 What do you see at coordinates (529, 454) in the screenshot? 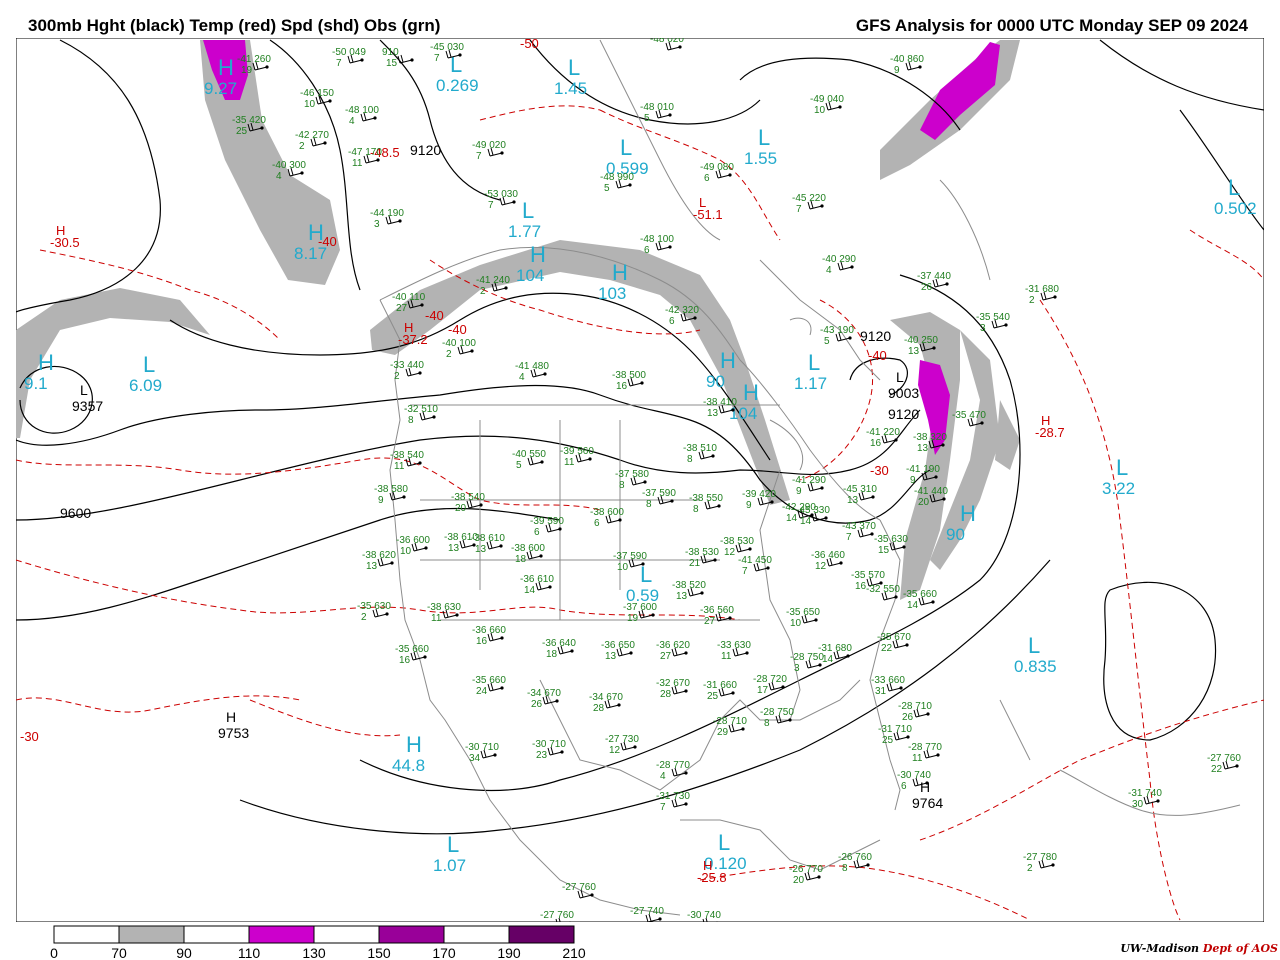
I see `obs-temp-height: -40 550` at bounding box center [529, 454].